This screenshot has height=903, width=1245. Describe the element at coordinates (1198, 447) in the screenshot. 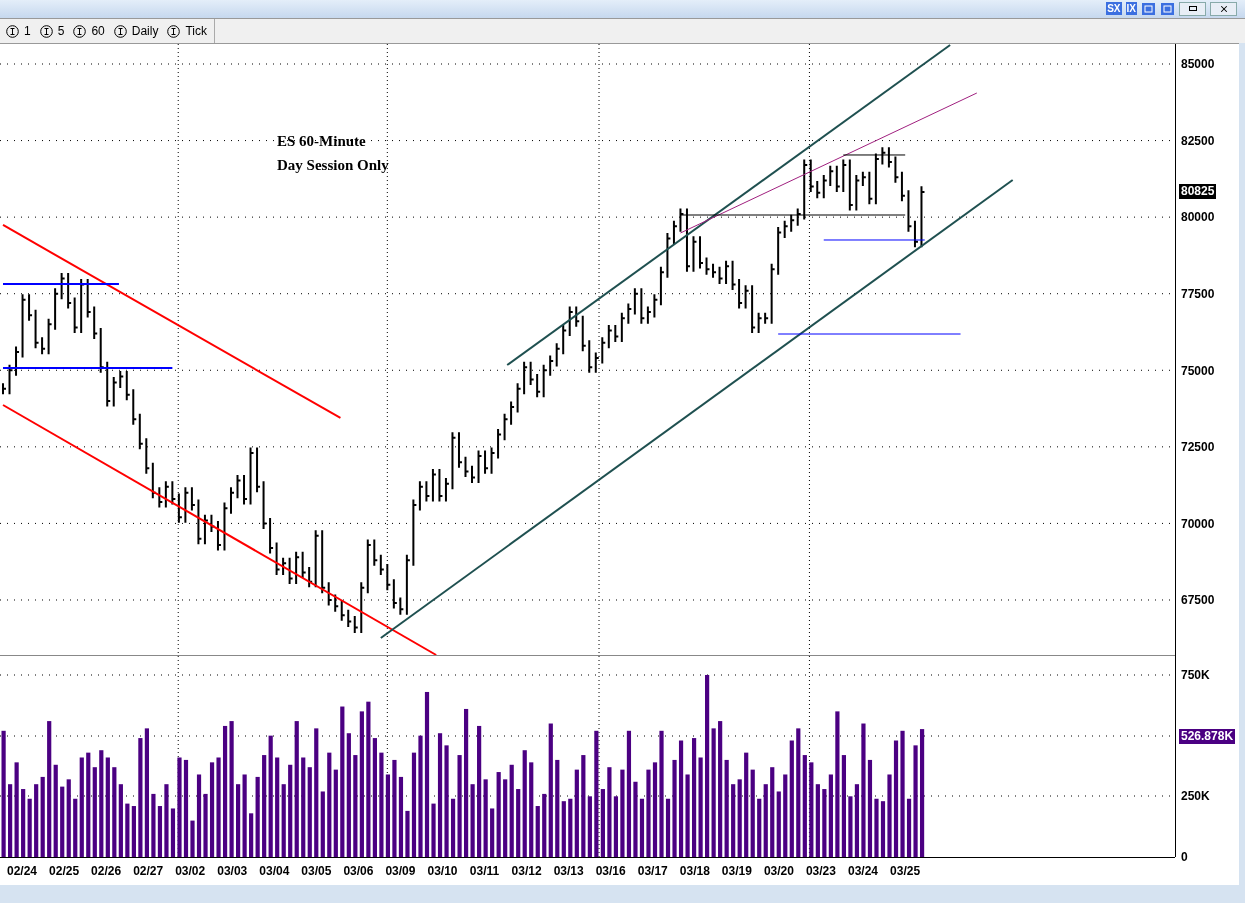

I see `axis-label: 72500` at that location.